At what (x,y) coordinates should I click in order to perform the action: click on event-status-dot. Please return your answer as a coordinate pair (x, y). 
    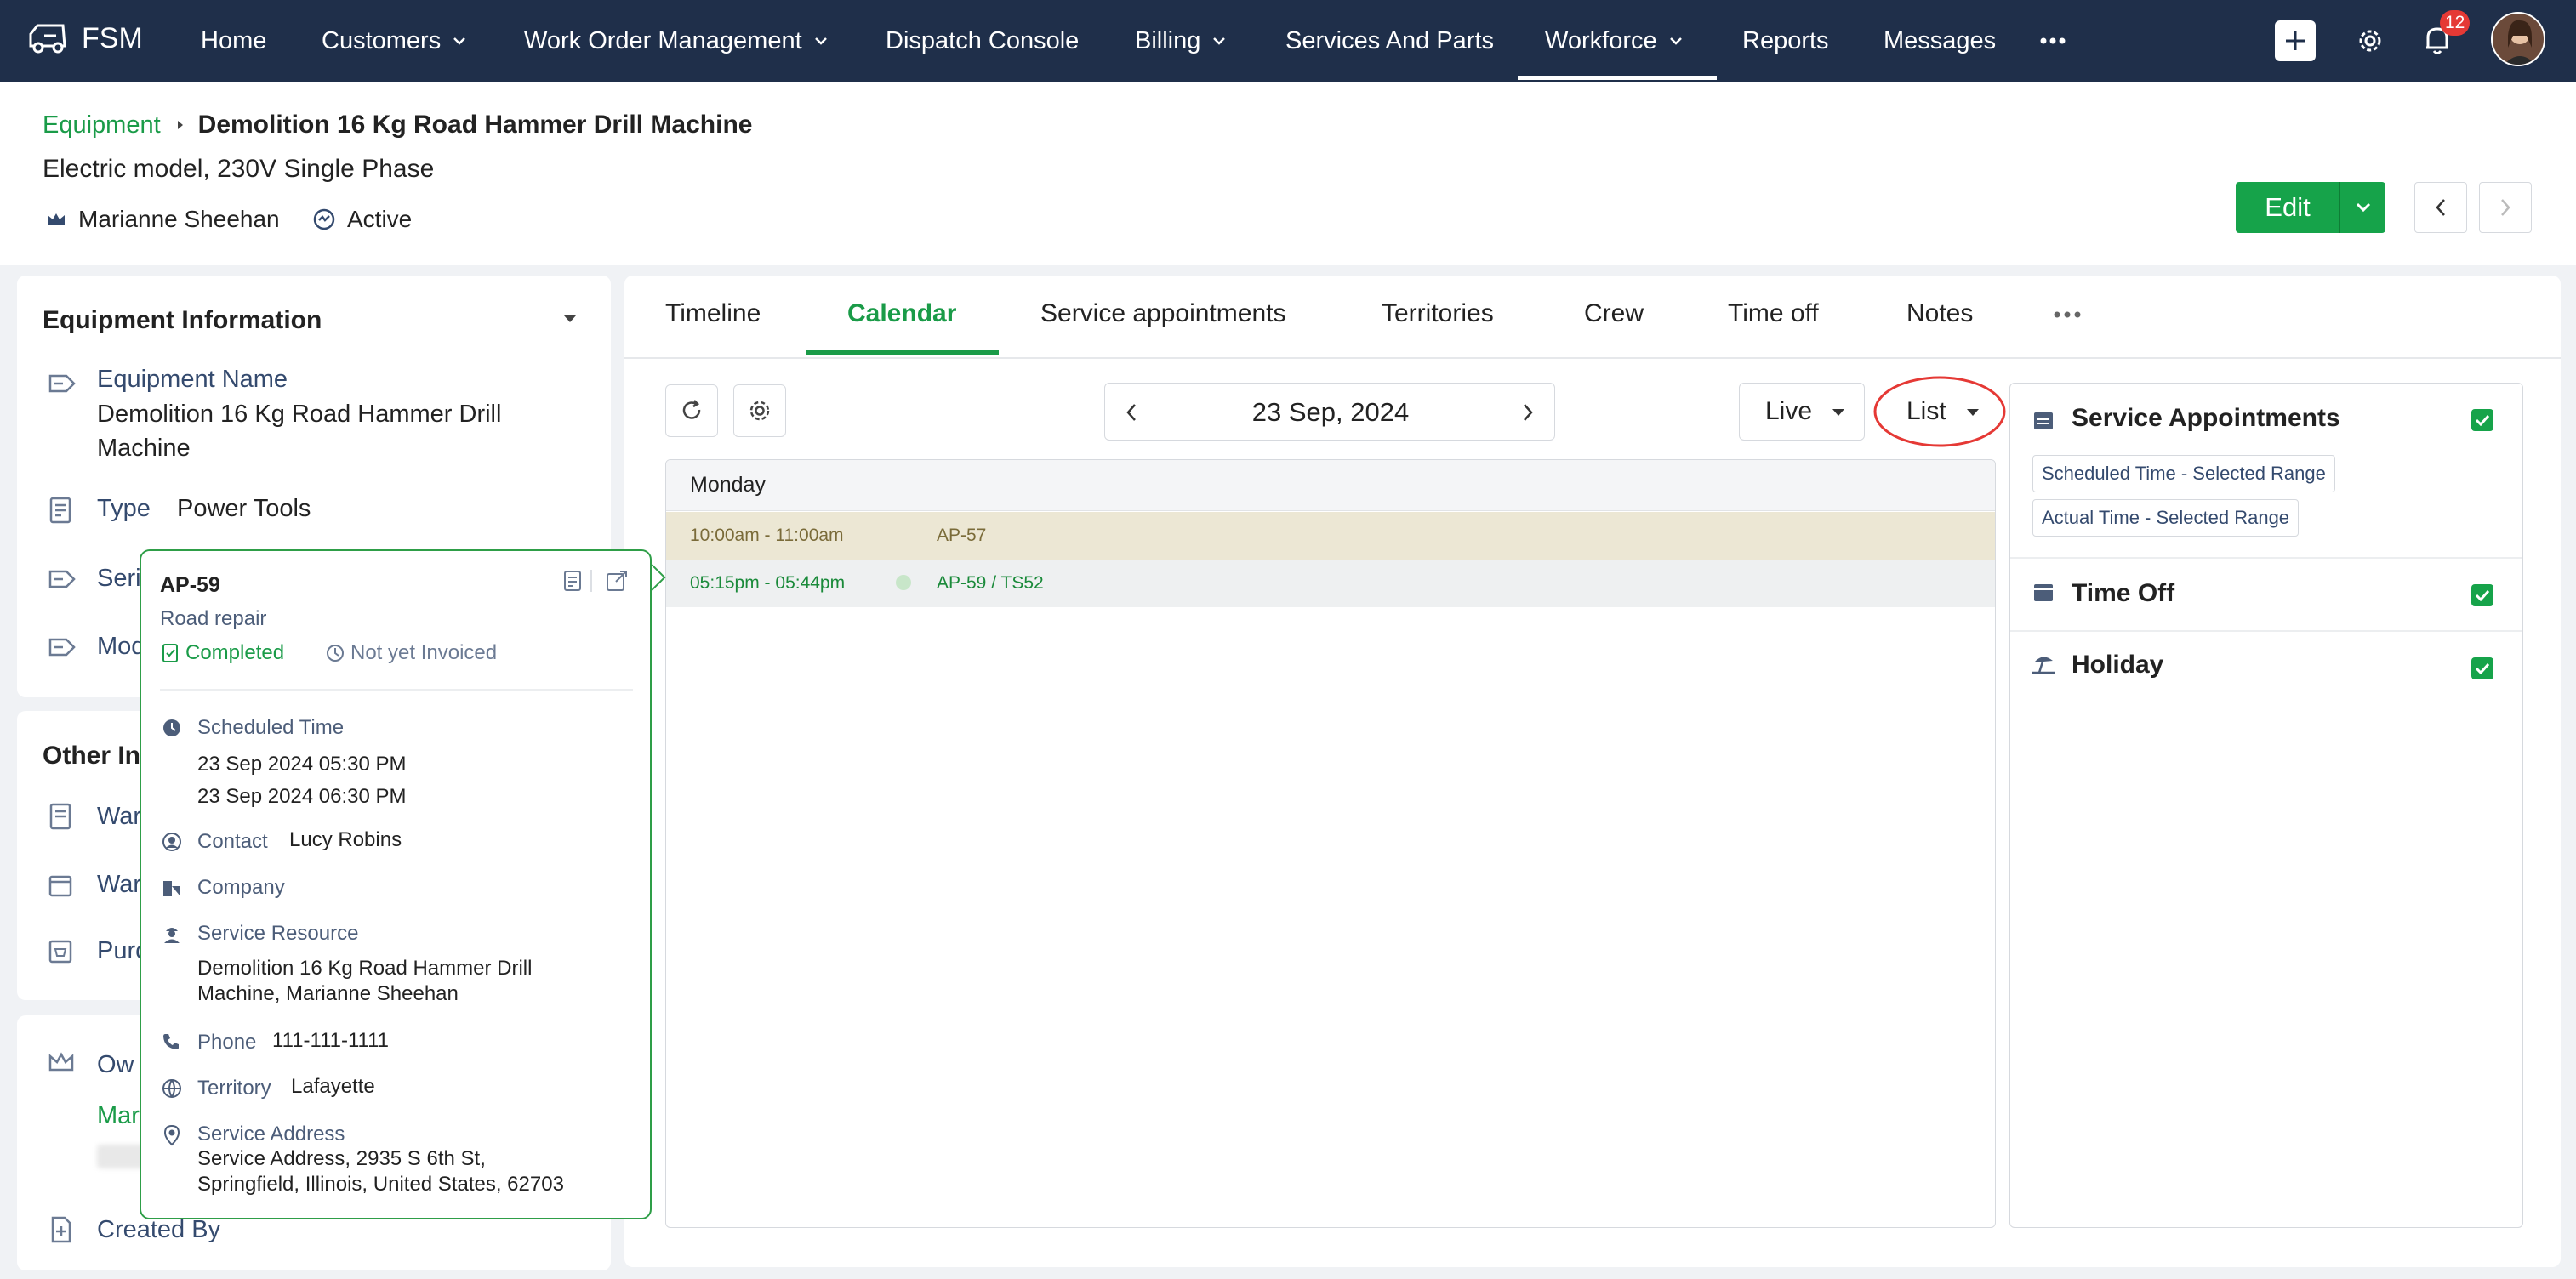
    Looking at the image, I should click on (903, 582).